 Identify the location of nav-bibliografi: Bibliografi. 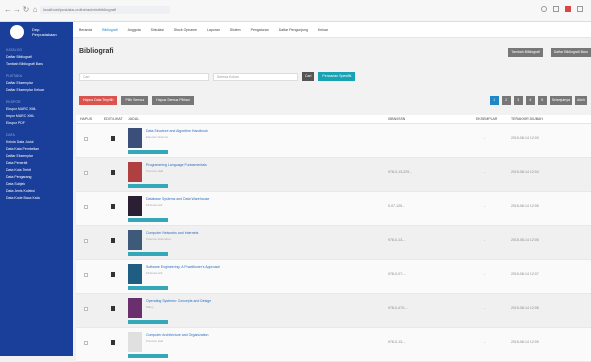
(109, 30).